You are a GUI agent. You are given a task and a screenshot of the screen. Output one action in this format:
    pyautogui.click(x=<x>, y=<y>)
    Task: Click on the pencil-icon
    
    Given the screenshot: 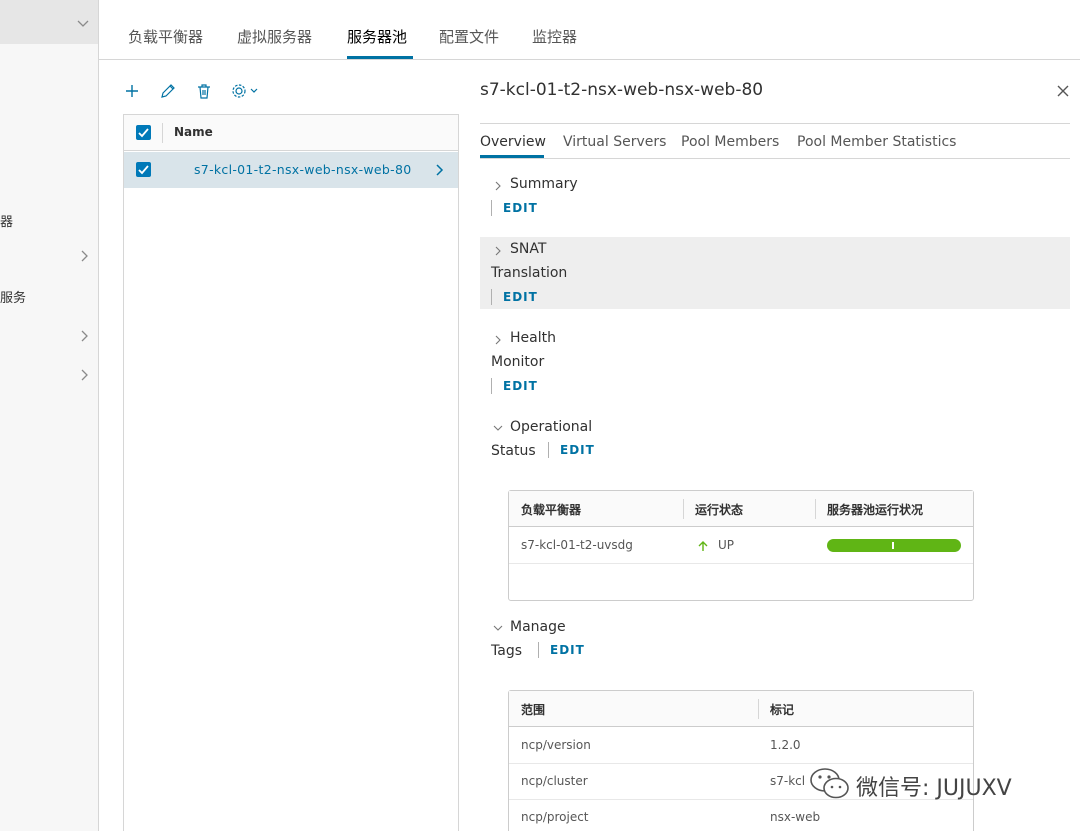 What is the action you would take?
    pyautogui.click(x=168, y=91)
    